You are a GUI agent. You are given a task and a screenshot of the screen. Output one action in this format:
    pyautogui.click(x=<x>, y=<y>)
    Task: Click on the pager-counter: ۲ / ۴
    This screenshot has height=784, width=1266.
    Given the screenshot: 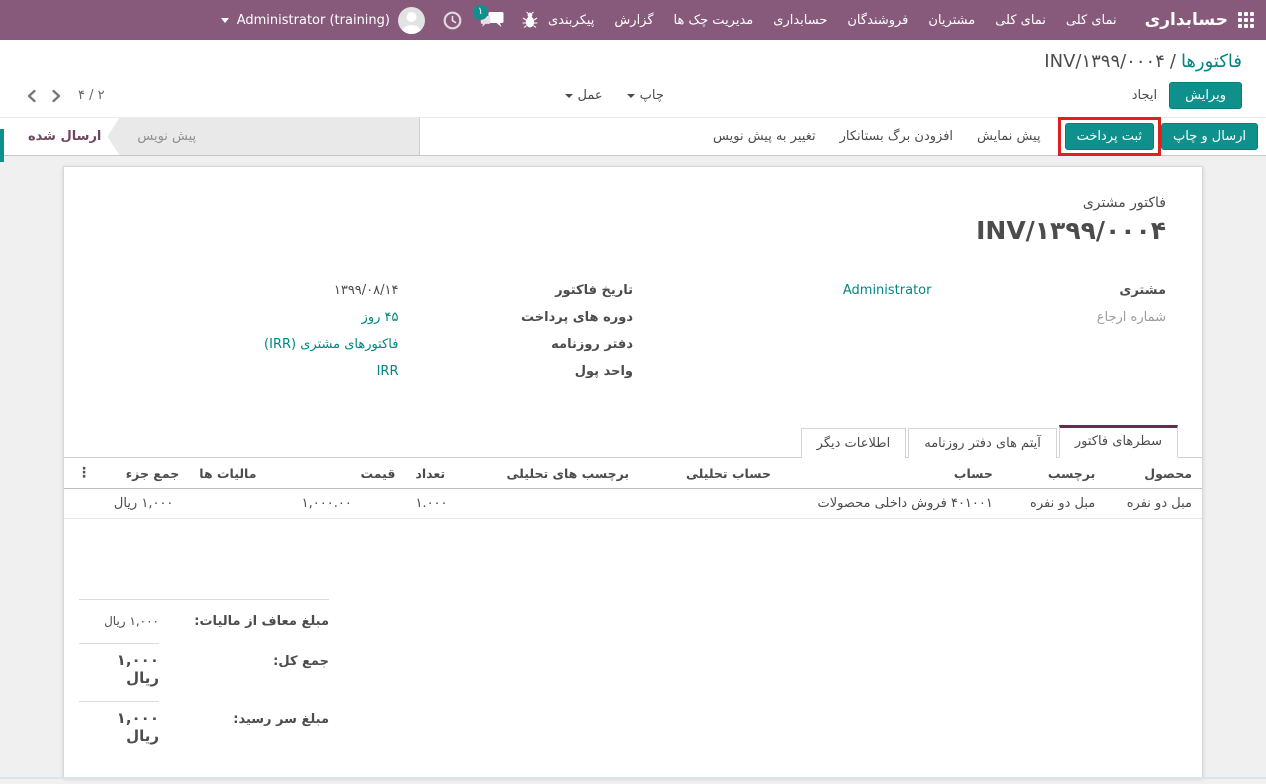 What is the action you would take?
    pyautogui.click(x=91, y=95)
    